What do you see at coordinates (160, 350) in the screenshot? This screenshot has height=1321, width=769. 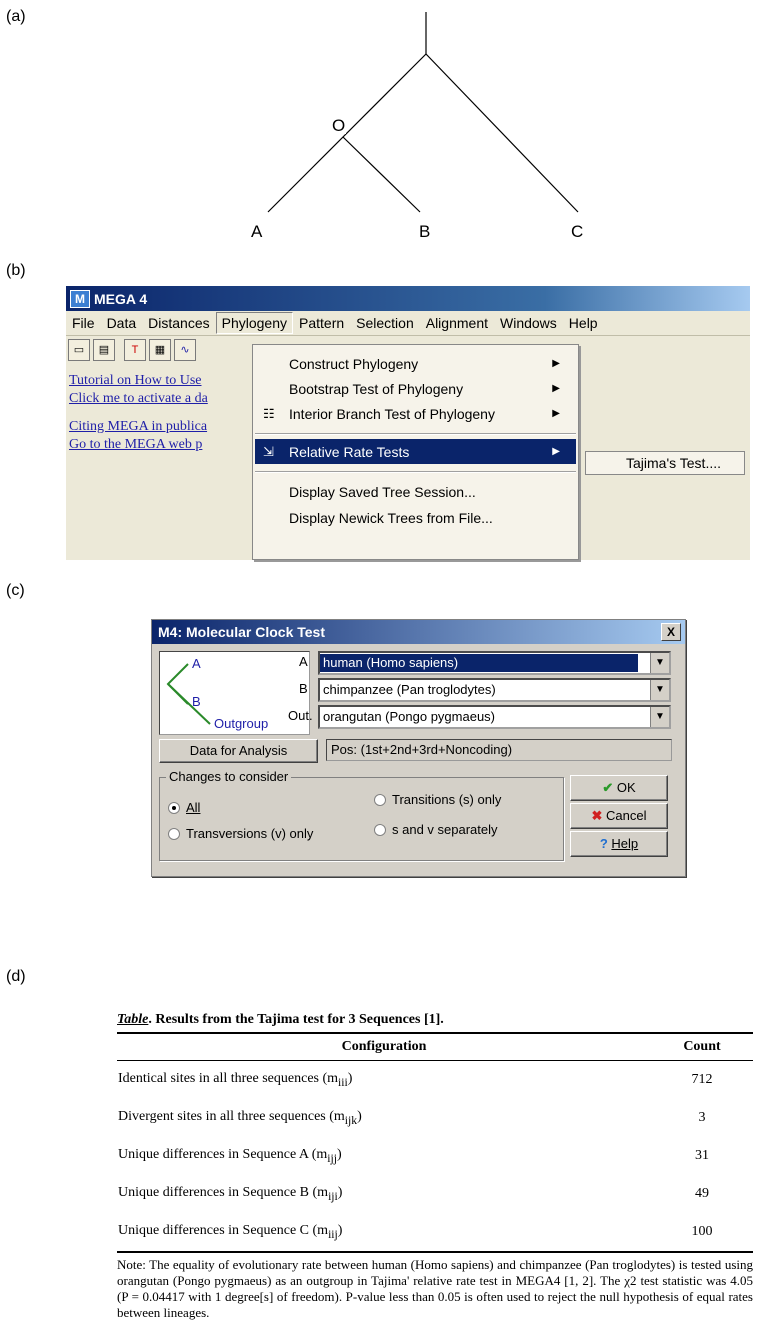 I see `alignment-explorer-icon: ▦` at bounding box center [160, 350].